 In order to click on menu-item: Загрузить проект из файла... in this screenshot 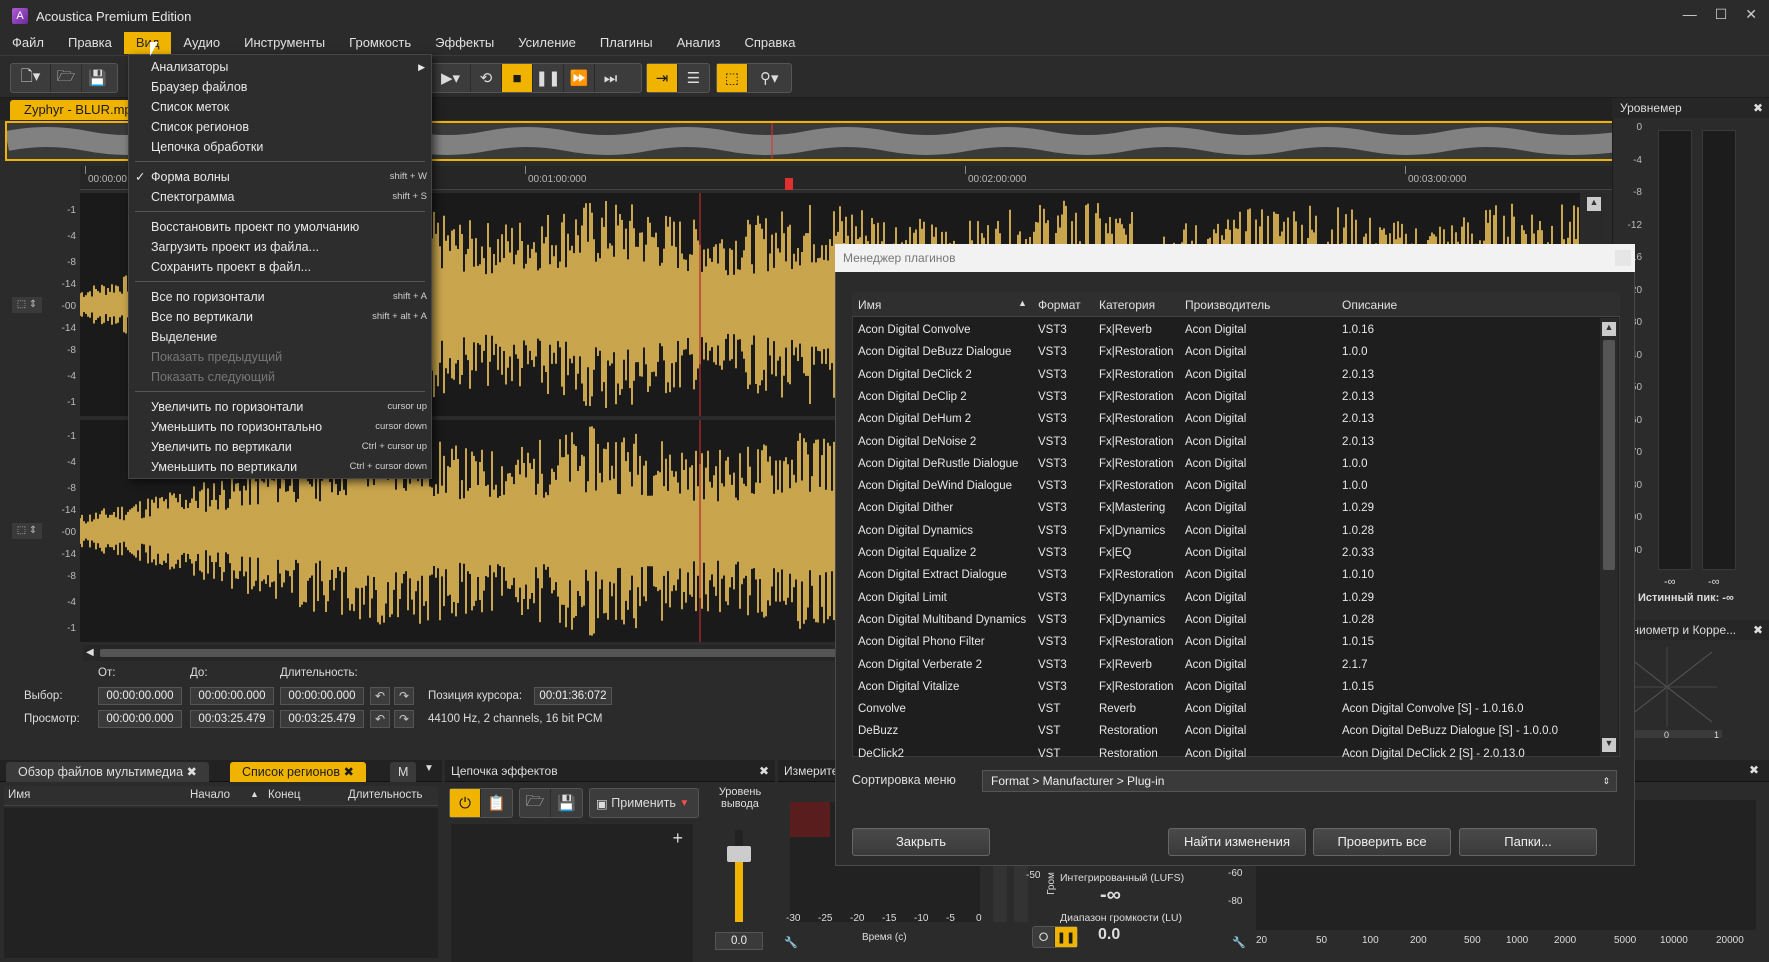, I will do `click(280, 247)`.